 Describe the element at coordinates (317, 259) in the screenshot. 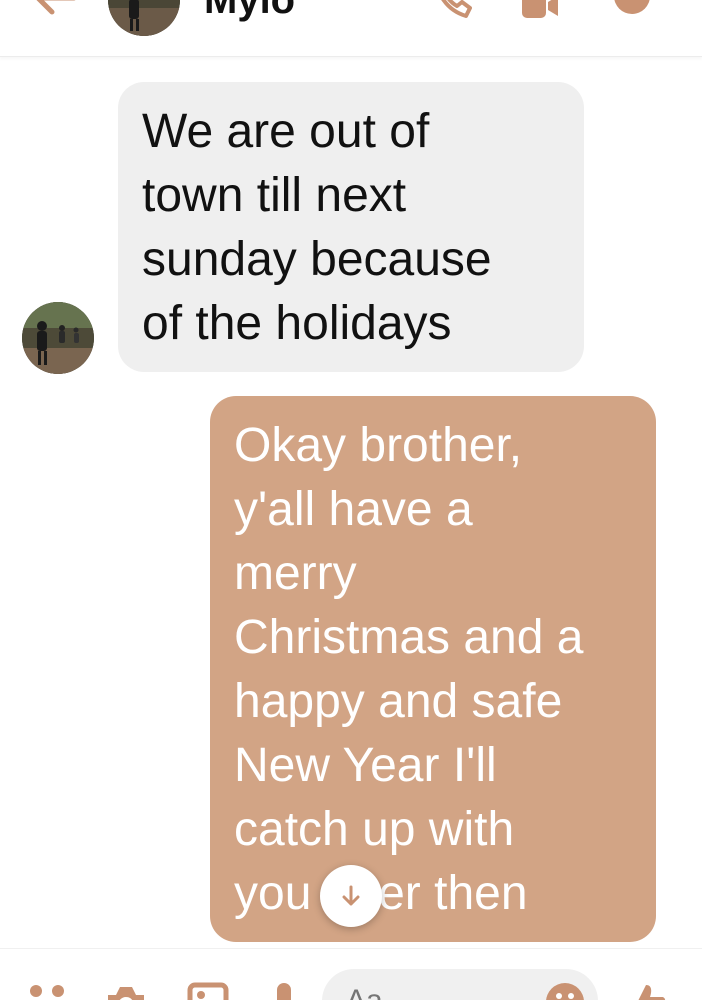

I see `message-line: sunday because` at that location.